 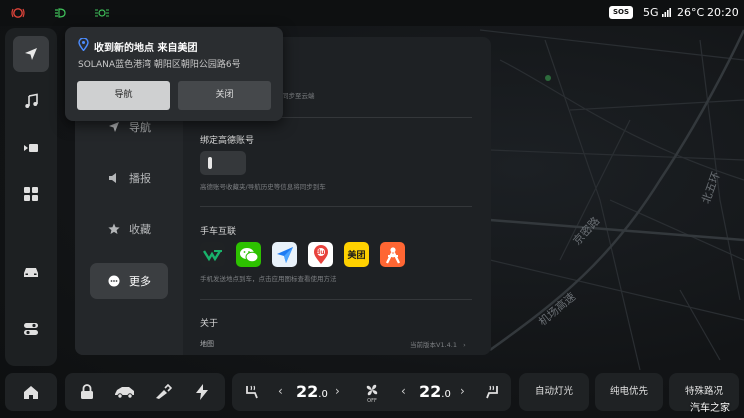 I want to click on energy-button, so click(x=202, y=392).